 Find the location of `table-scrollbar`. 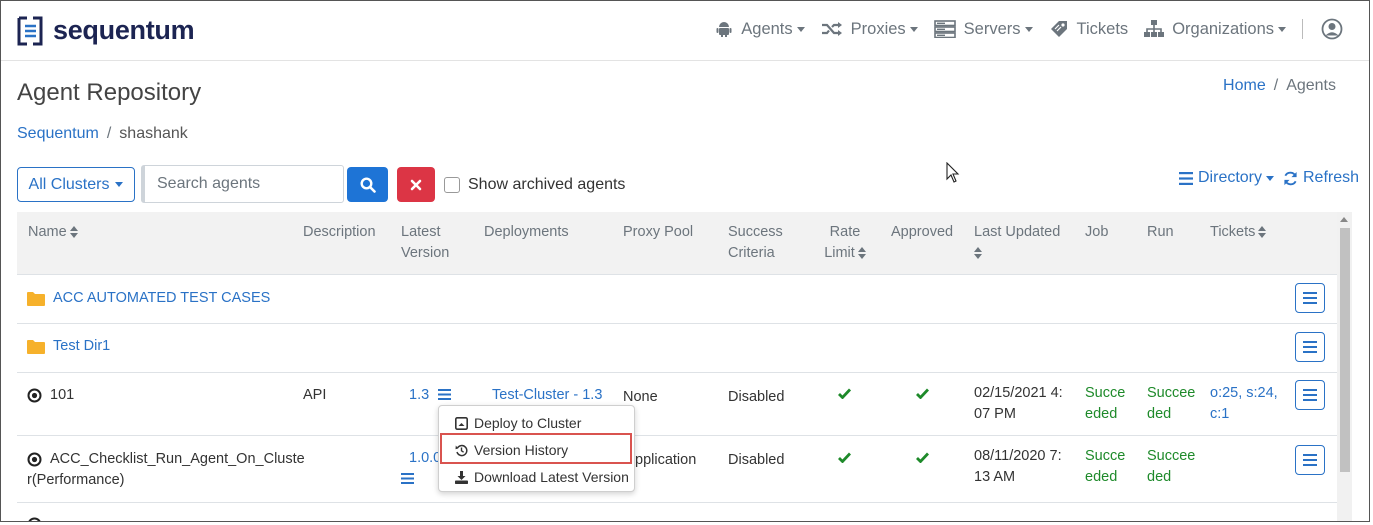

table-scrollbar is located at coordinates (1344, 366).